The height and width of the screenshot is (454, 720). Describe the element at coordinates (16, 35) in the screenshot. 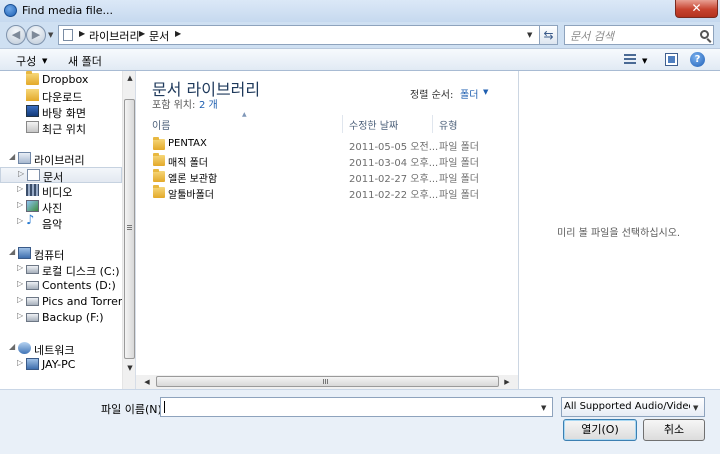

I see `back-button: ◀` at that location.